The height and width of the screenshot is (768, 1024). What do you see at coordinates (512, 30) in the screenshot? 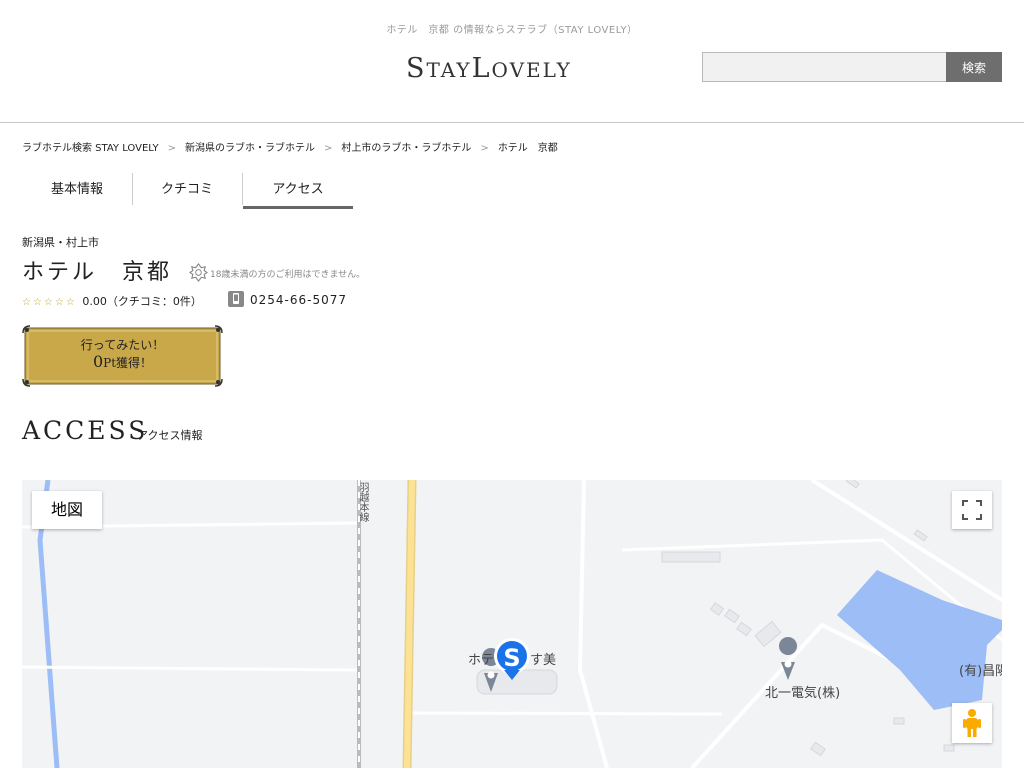
I see `site-tagline: ホテル 京都 の情報ならステラブ（STAY LOVELY）` at bounding box center [512, 30].